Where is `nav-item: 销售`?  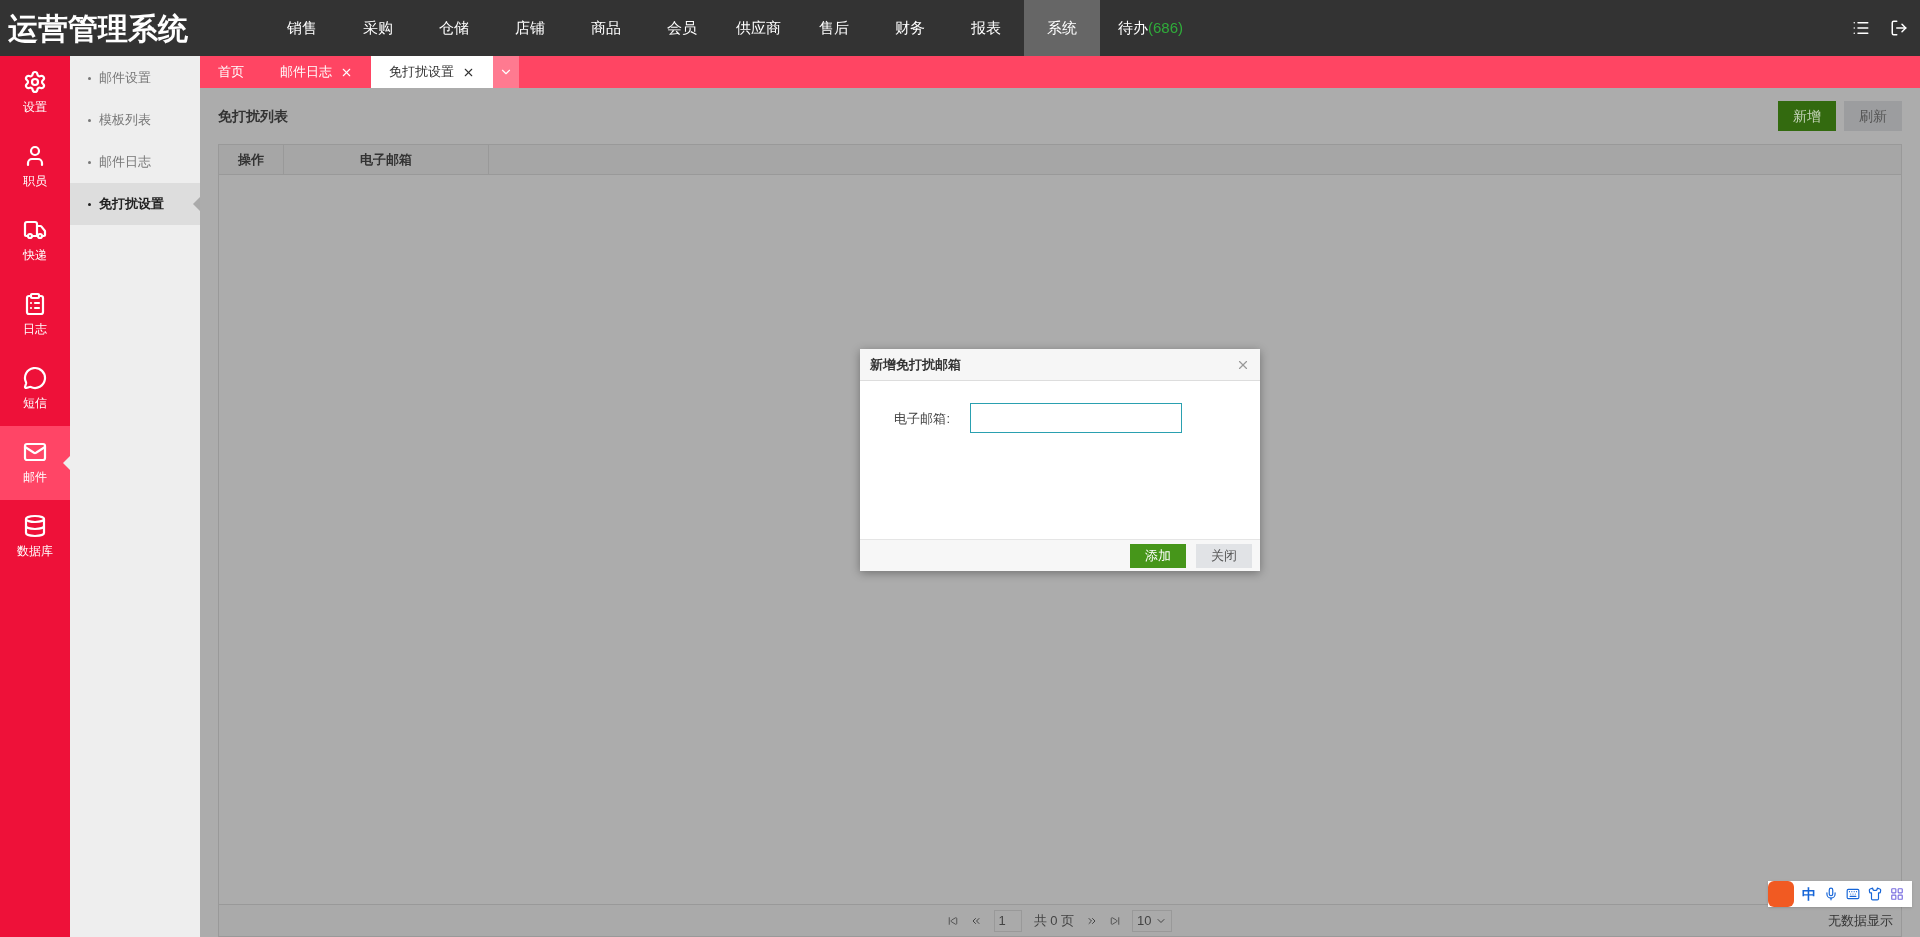 nav-item: 销售 is located at coordinates (302, 28).